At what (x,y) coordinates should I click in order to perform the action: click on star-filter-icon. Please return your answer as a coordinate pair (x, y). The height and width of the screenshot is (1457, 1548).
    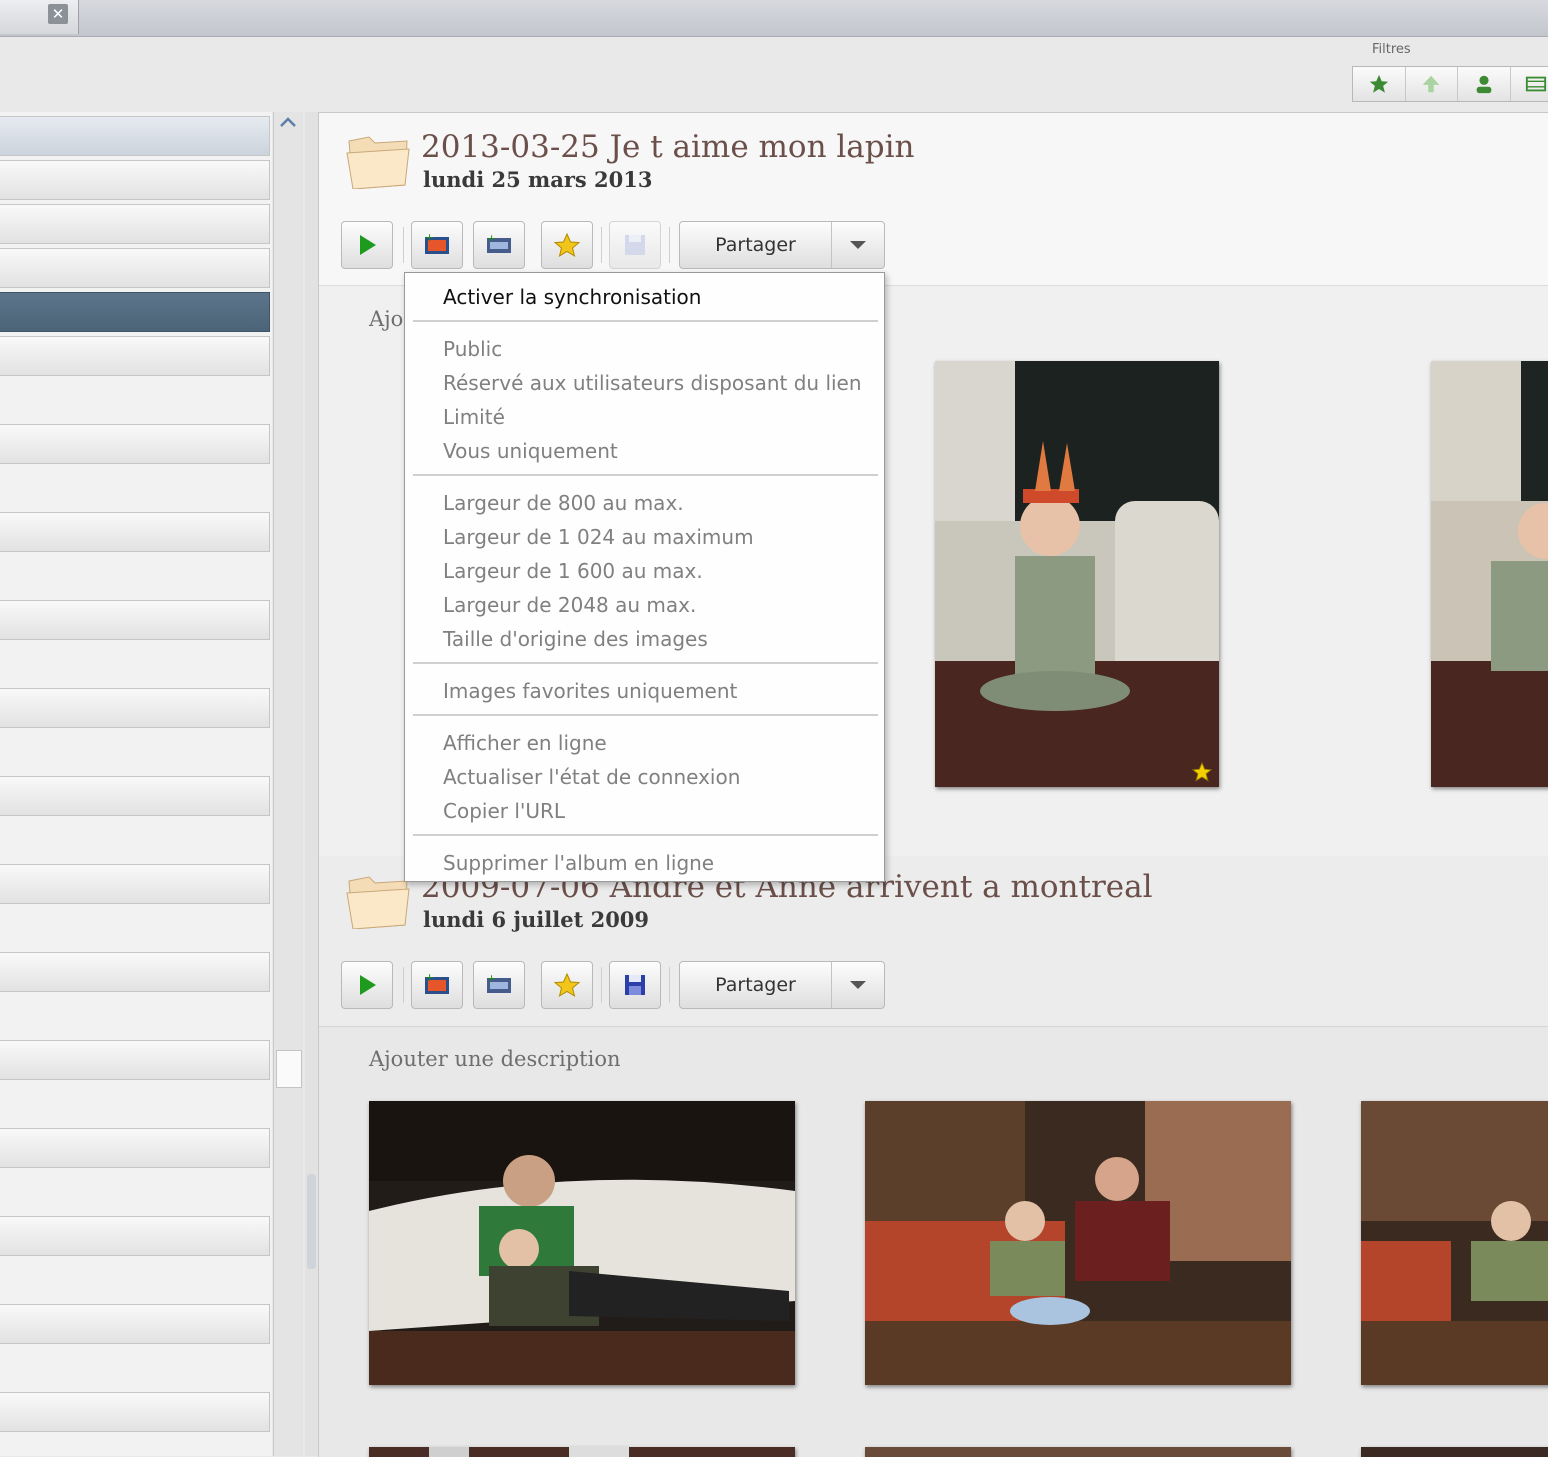
    Looking at the image, I should click on (1379, 84).